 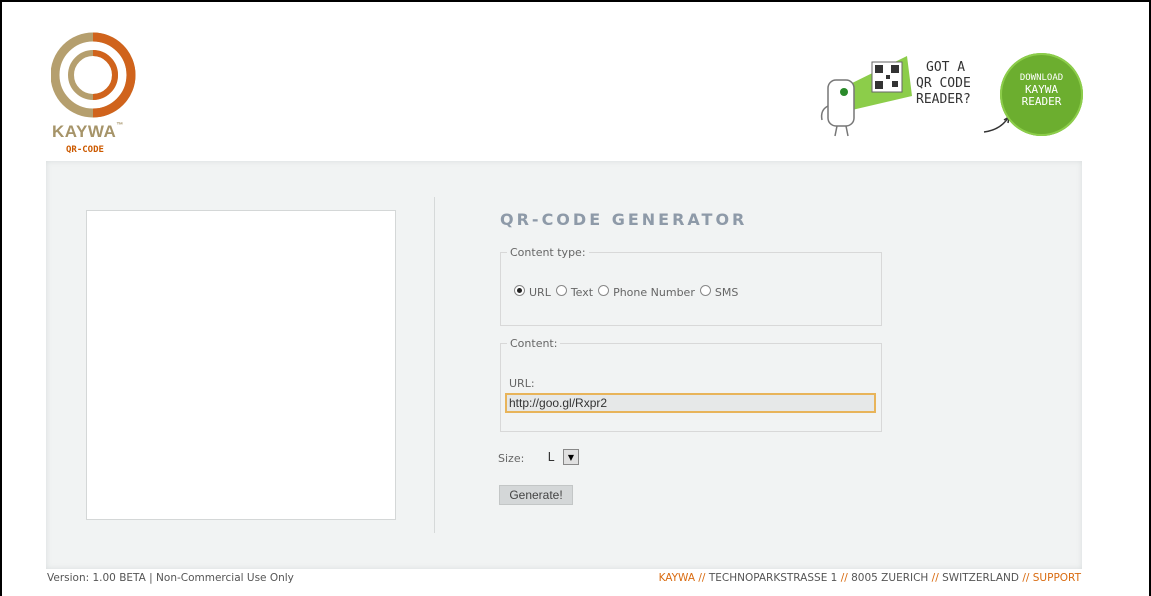 I want to click on footer-support-link: SUPPORT, so click(x=1057, y=578).